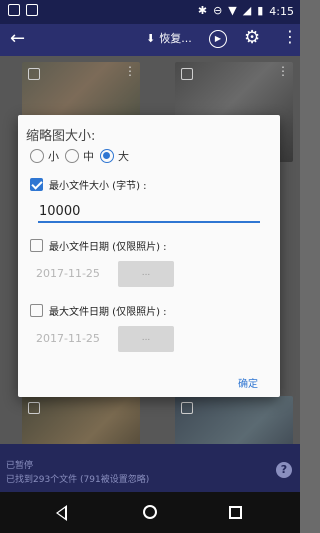 The height and width of the screenshot is (533, 320). Describe the element at coordinates (123, 156) in the screenshot. I see `radio-large-label: 大` at that location.